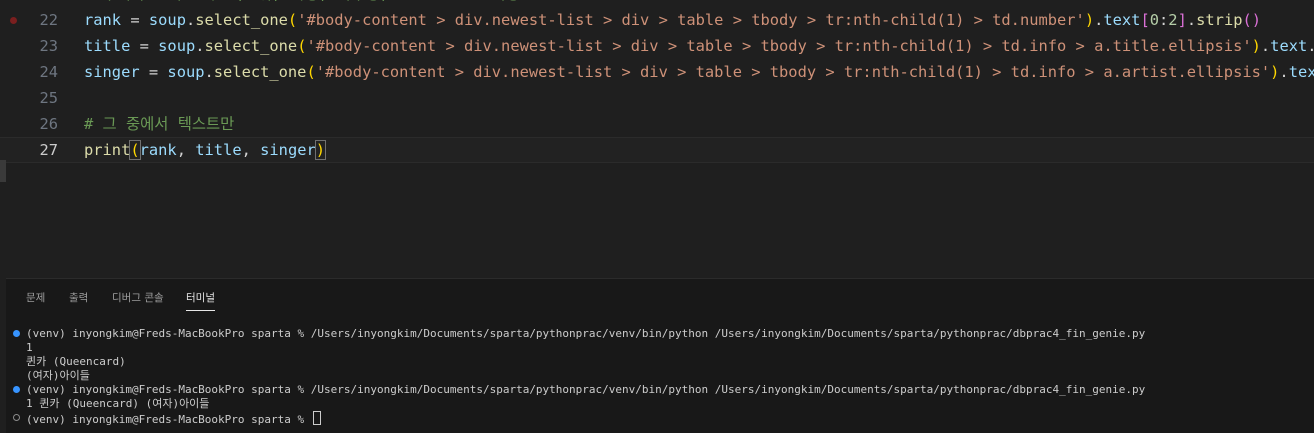 The width and height of the screenshot is (1314, 433). I want to click on editor-scroll-indicator, so click(3, 171).